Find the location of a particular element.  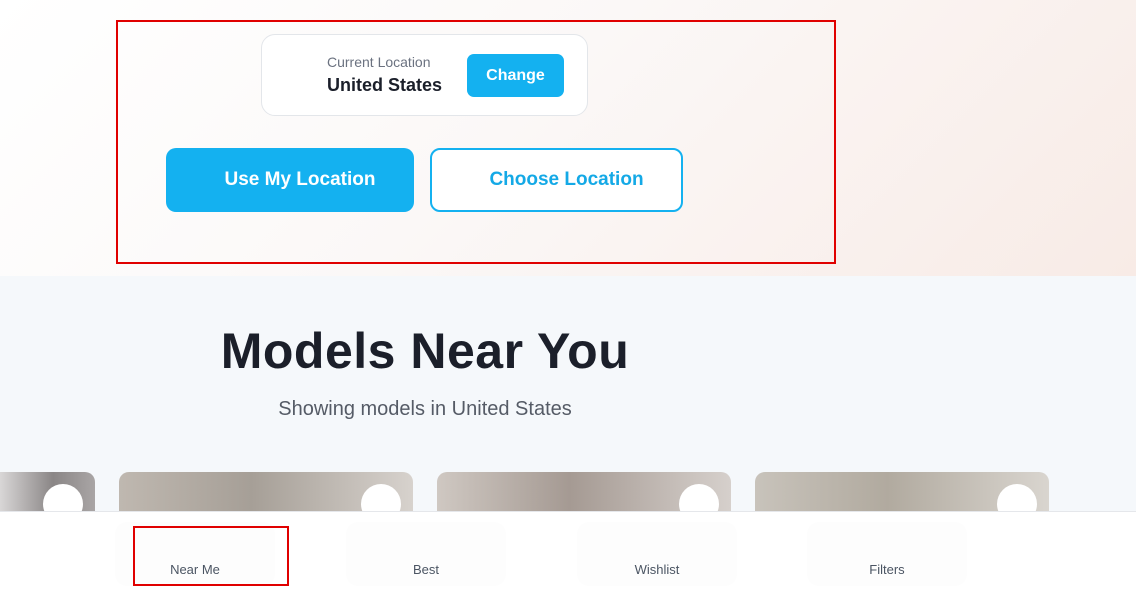

nav-item-filters: Filters is located at coordinates (887, 550).